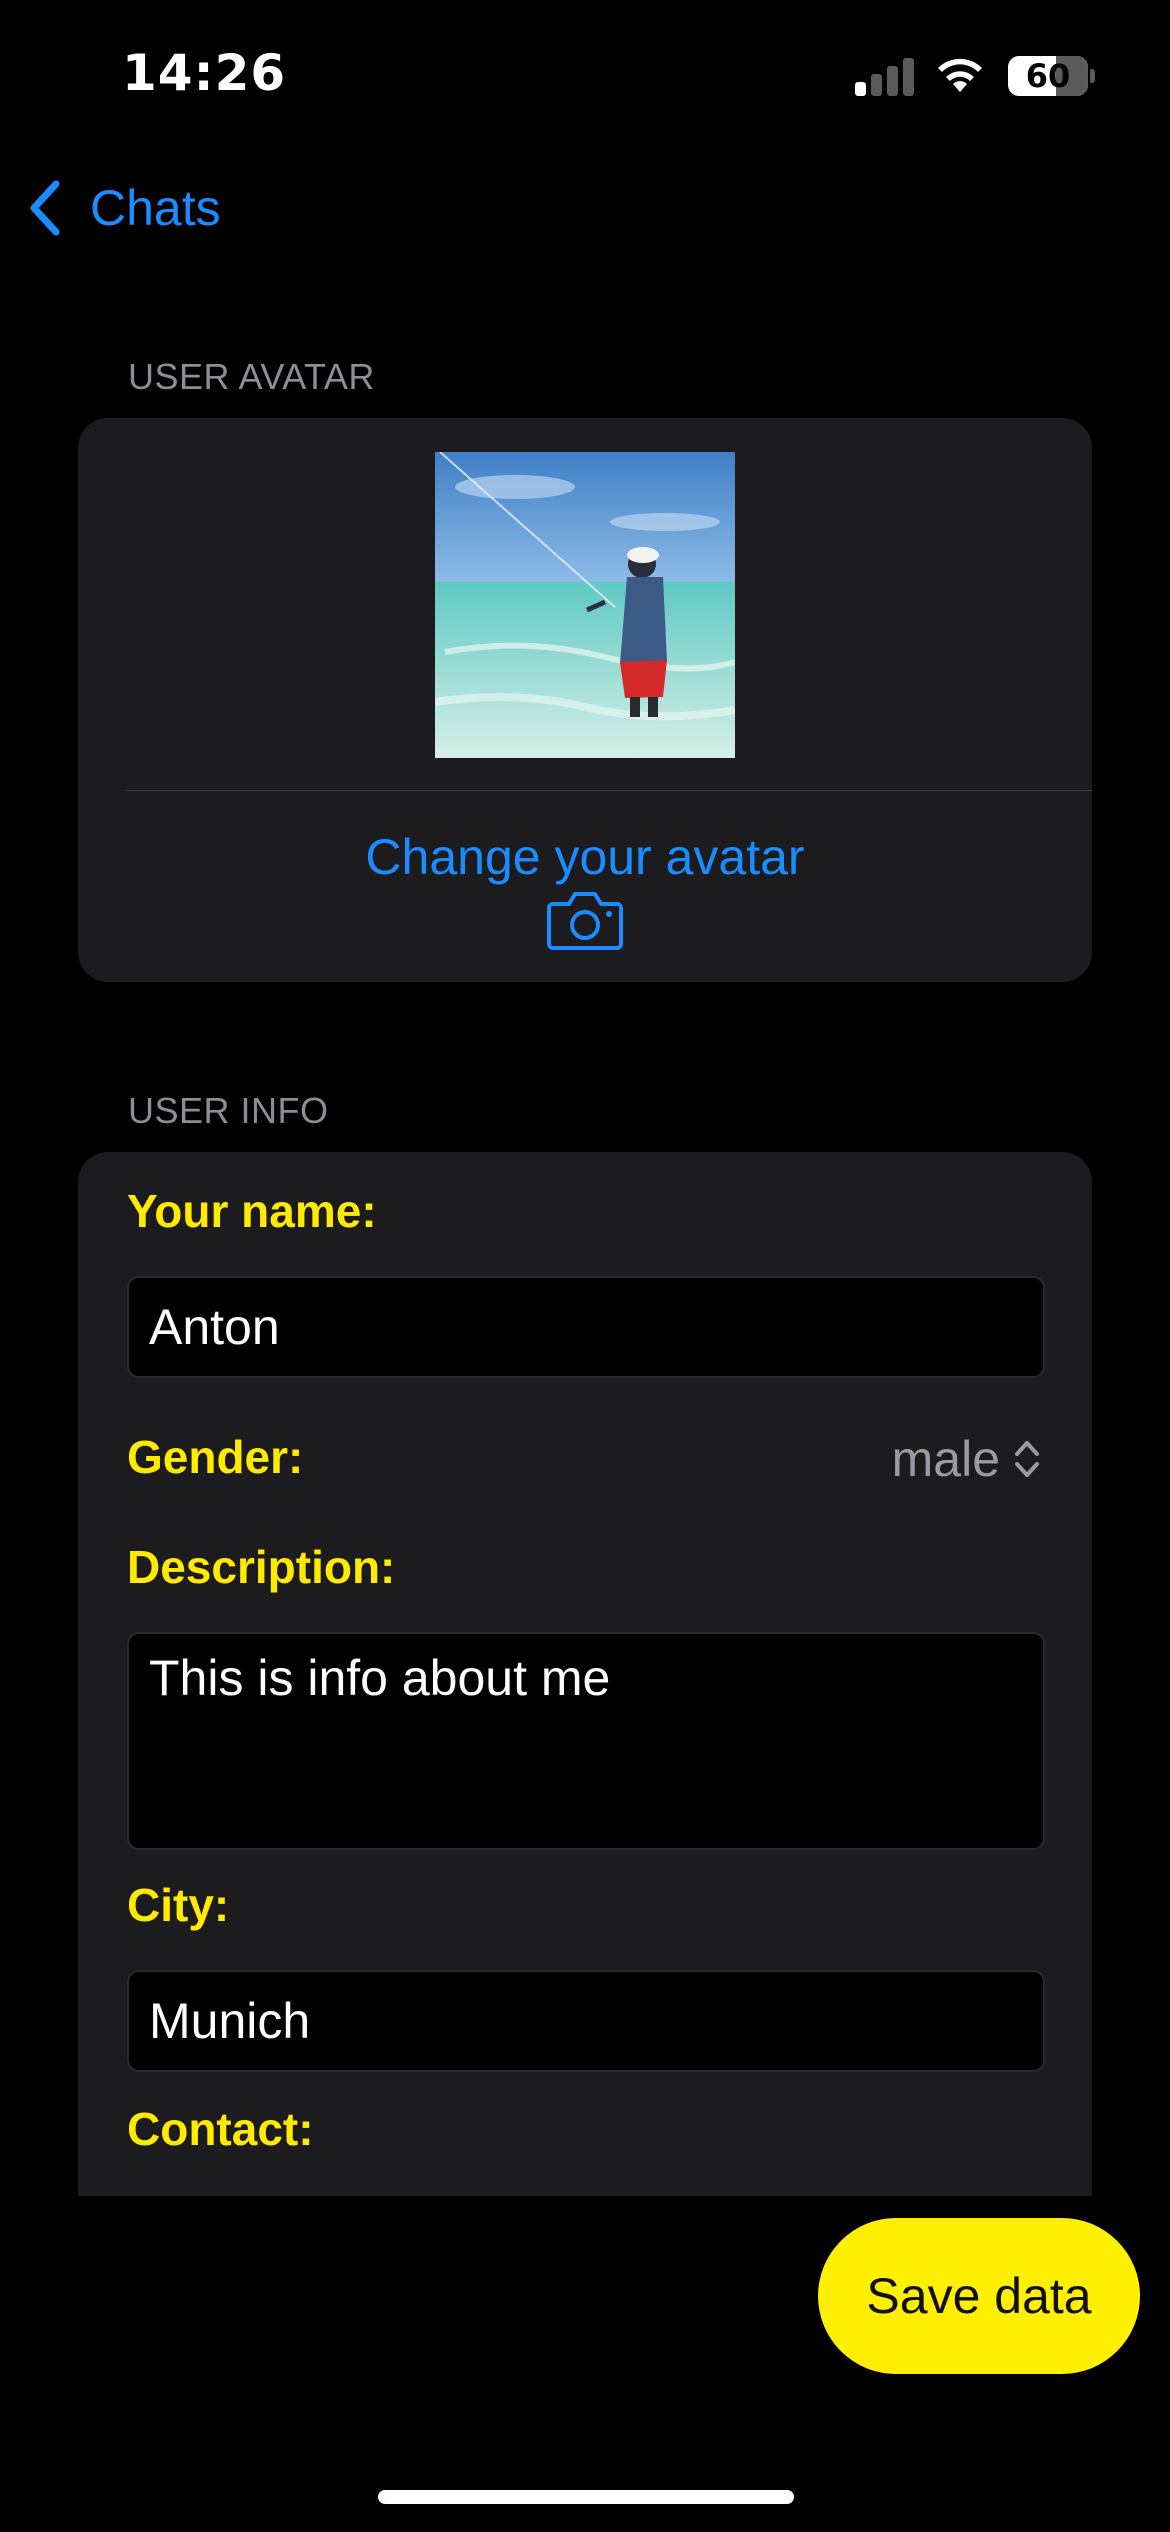 The width and height of the screenshot is (1170, 2532). I want to click on chevron-left-icon, so click(45, 208).